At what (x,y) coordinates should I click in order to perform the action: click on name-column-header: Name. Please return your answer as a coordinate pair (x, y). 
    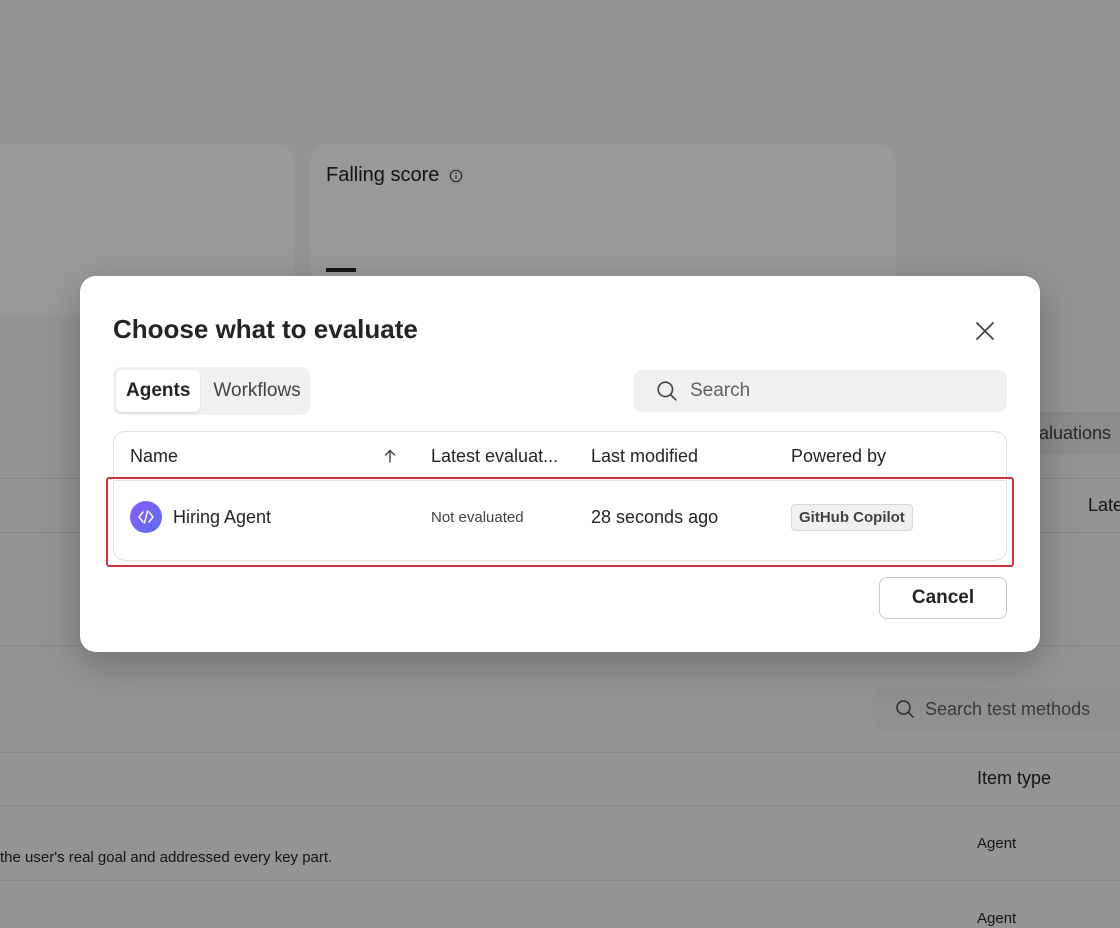
    Looking at the image, I should click on (154, 456).